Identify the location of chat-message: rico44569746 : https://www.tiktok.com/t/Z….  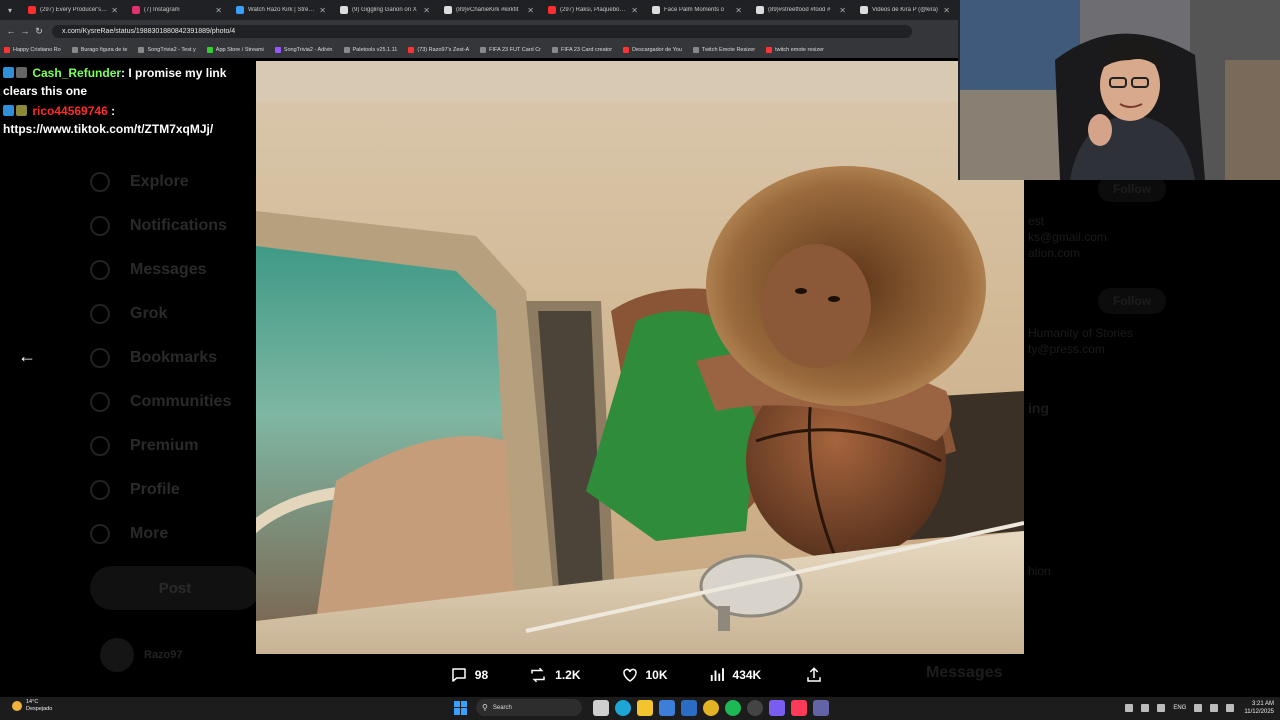
(128, 120).